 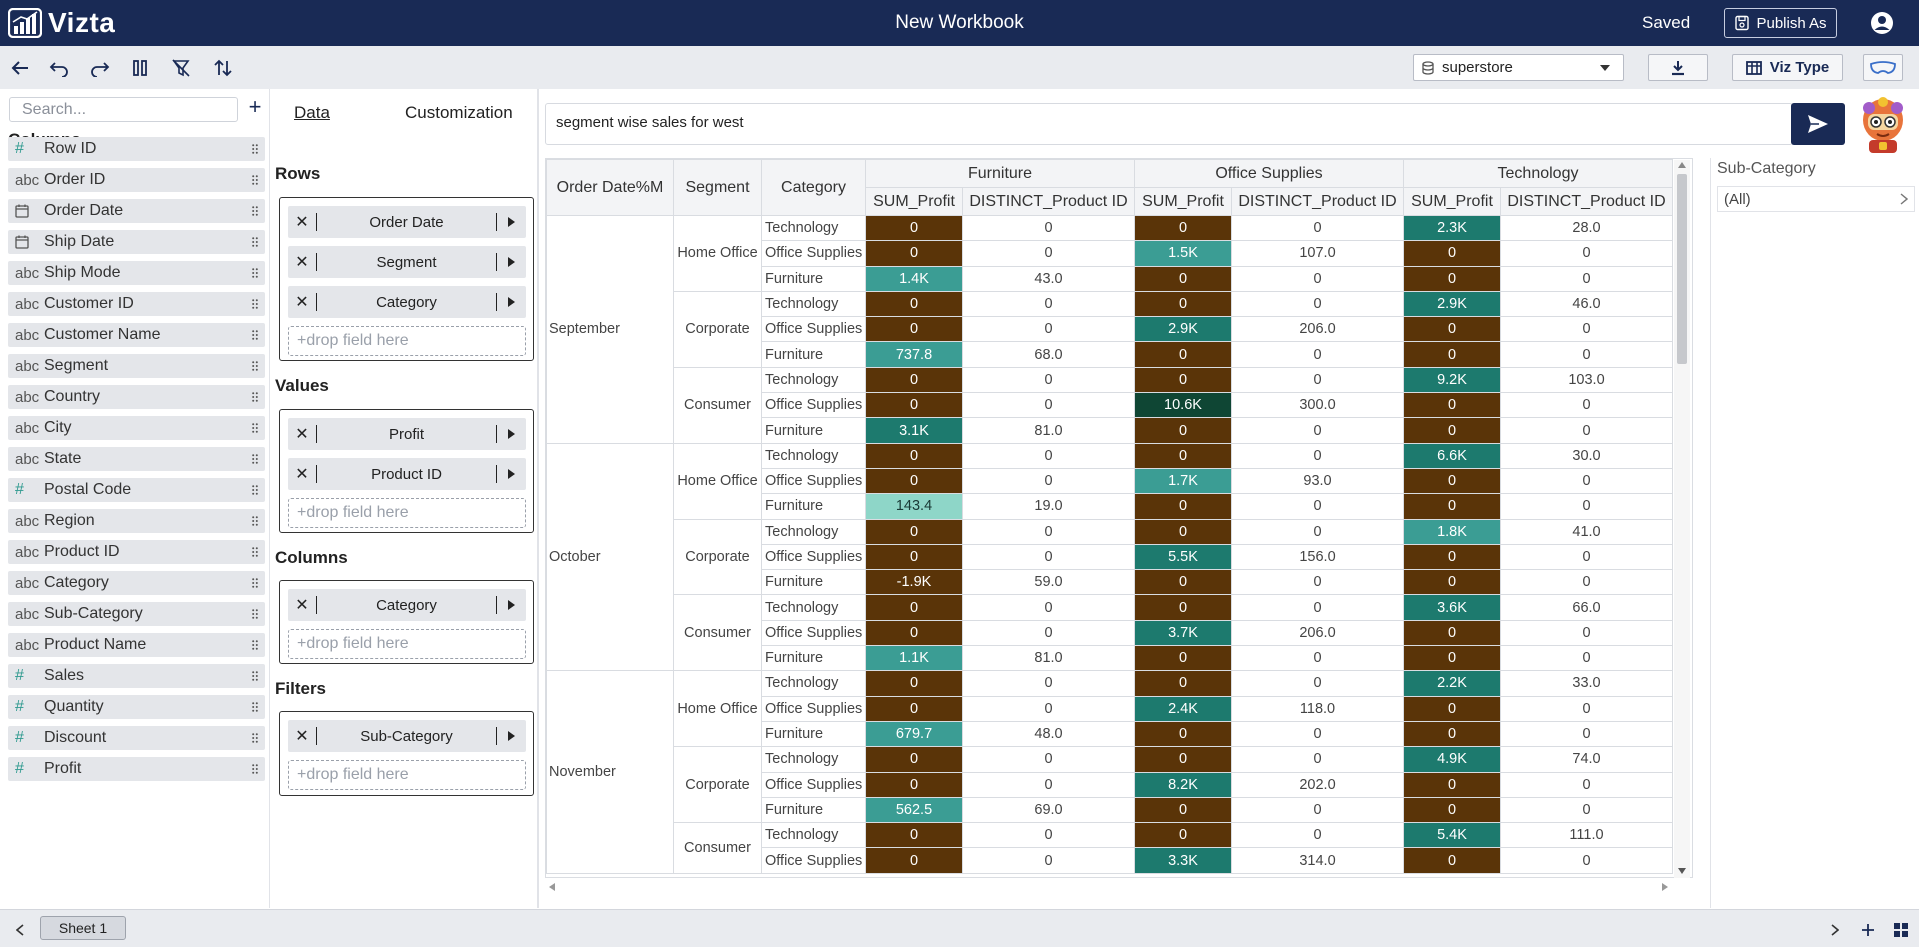 What do you see at coordinates (1883, 67) in the screenshot?
I see `mask-toggle-button` at bounding box center [1883, 67].